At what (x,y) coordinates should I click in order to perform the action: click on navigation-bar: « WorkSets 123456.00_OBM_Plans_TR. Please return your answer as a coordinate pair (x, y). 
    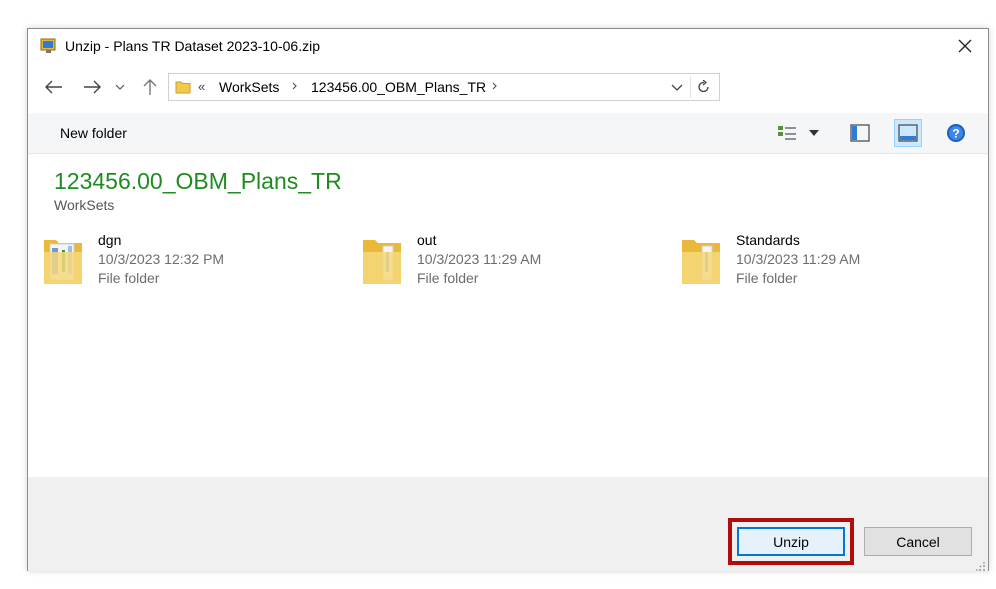
    Looking at the image, I should click on (508, 88).